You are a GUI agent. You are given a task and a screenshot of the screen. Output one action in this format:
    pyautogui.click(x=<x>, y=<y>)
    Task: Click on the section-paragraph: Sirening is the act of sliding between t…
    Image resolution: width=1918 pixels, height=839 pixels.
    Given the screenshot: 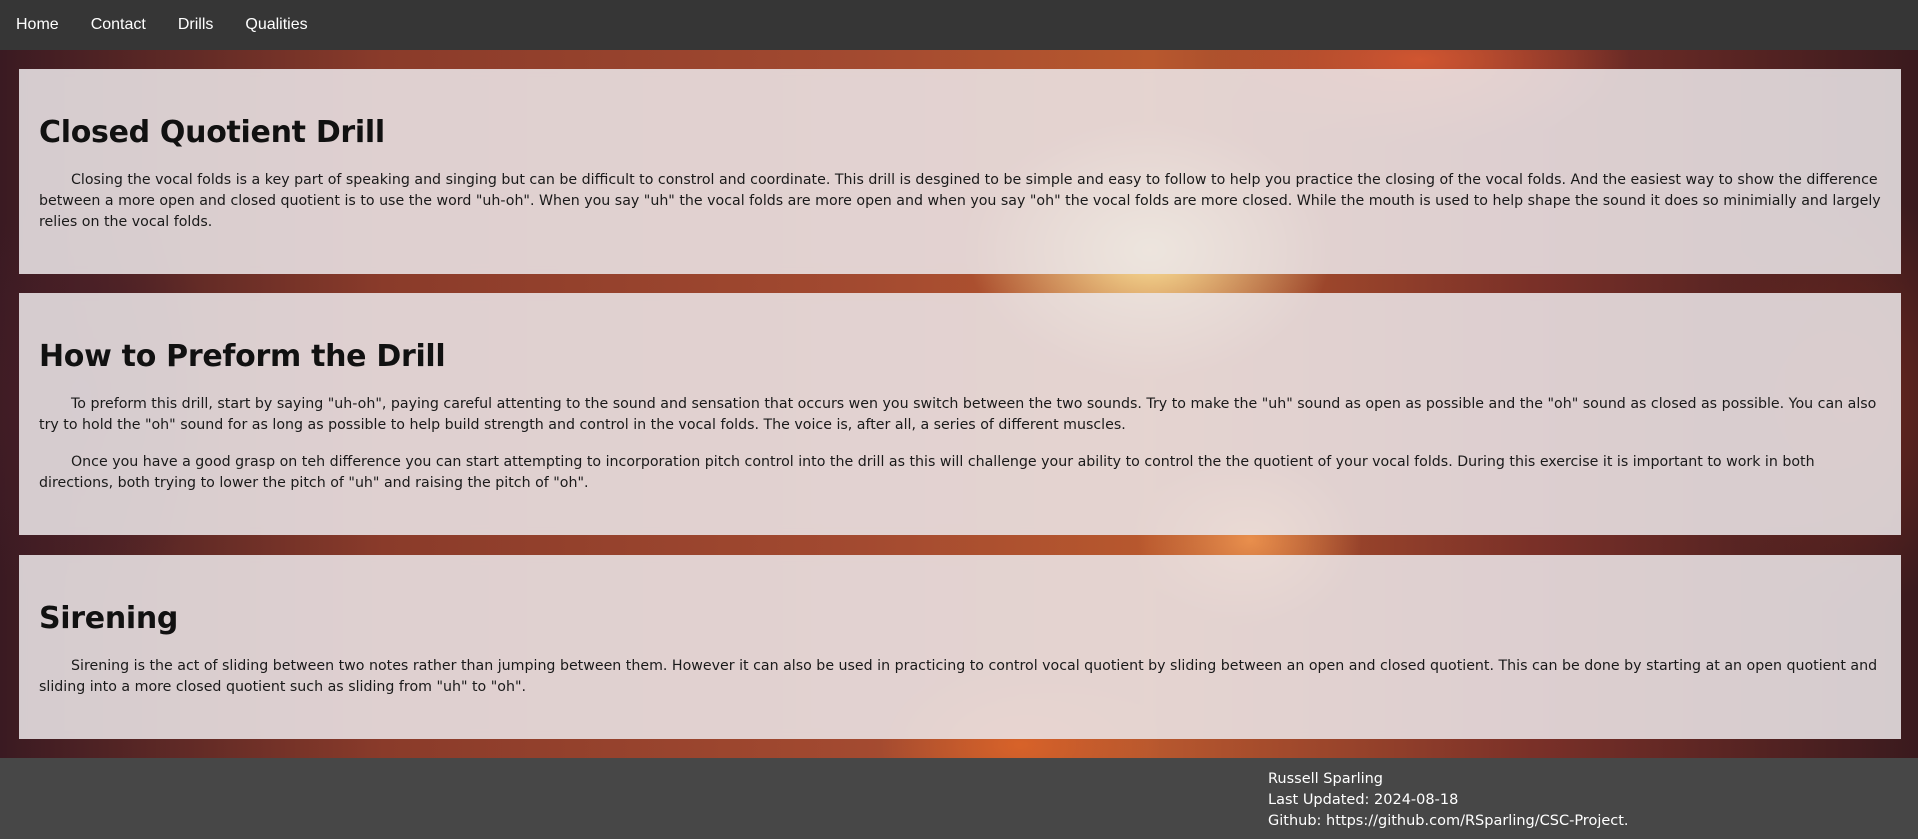 What is the action you would take?
    pyautogui.click(x=958, y=676)
    